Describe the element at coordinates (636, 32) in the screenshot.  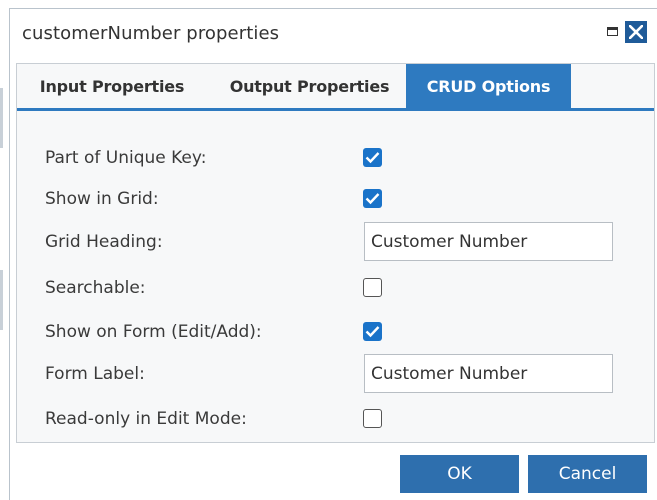
I see `close-icon` at that location.